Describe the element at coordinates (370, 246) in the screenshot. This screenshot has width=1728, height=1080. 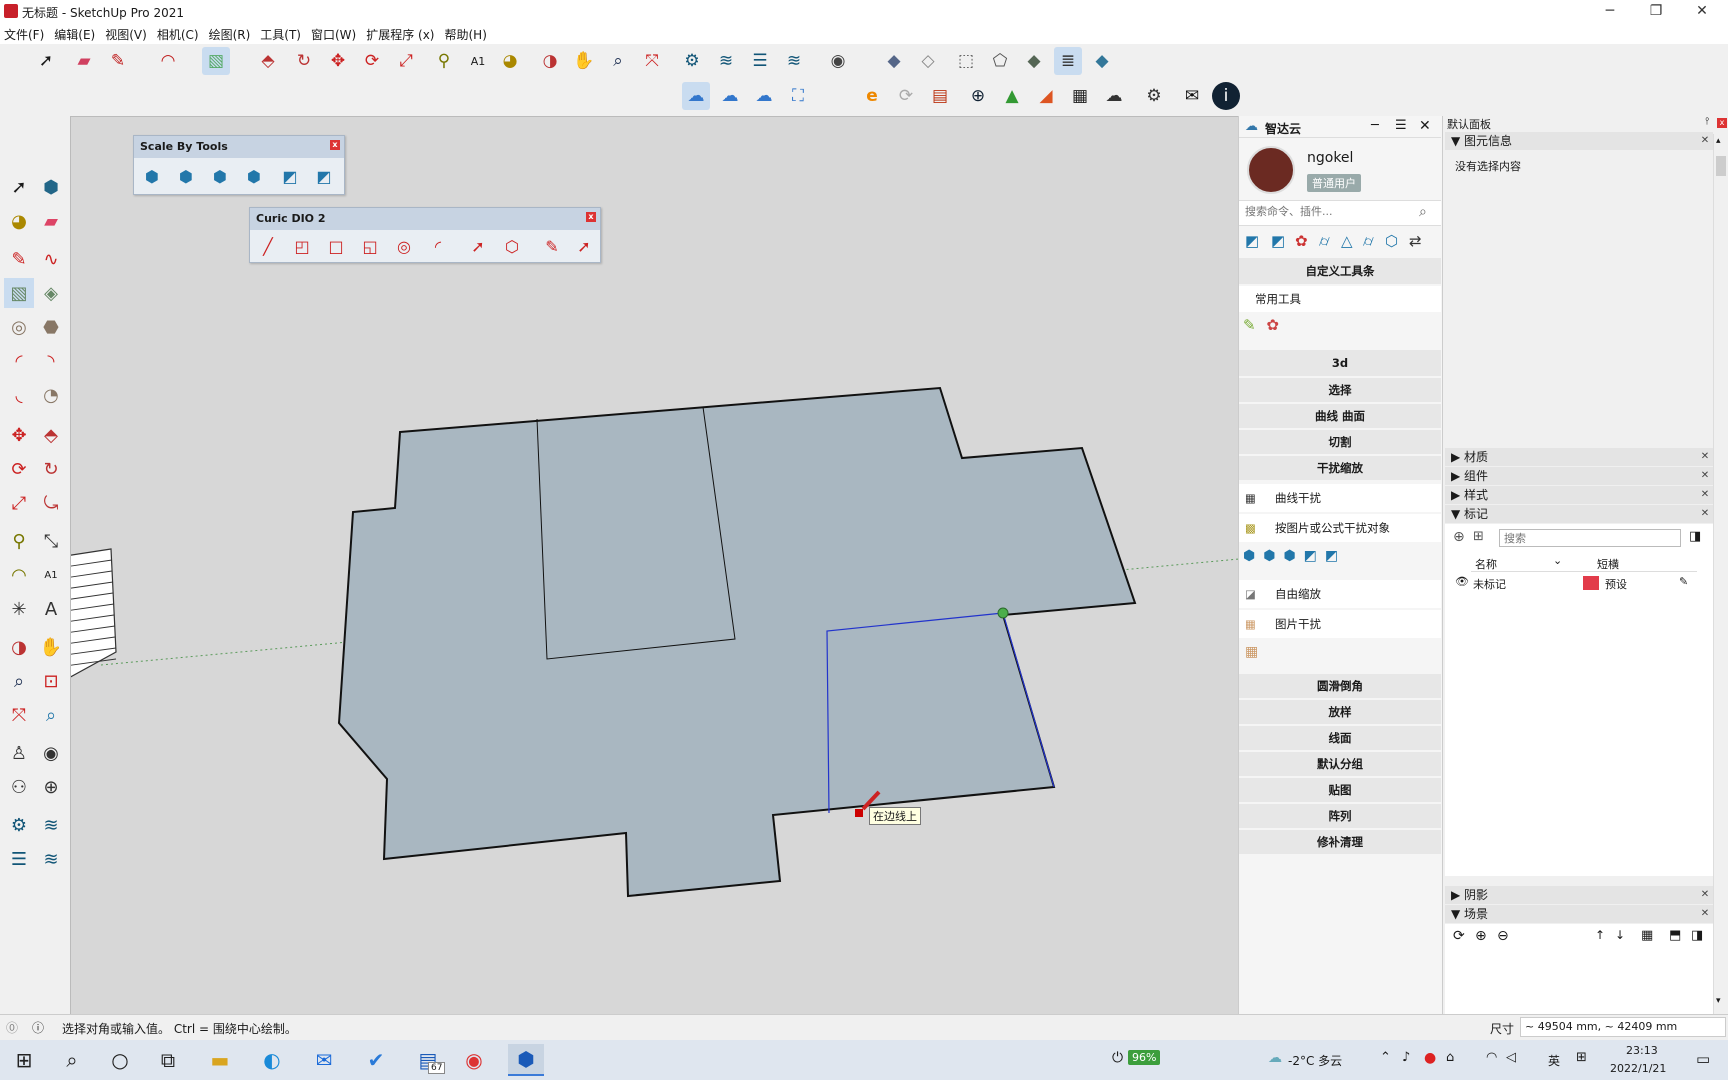
I see `rect-offset-icon: ◱` at that location.